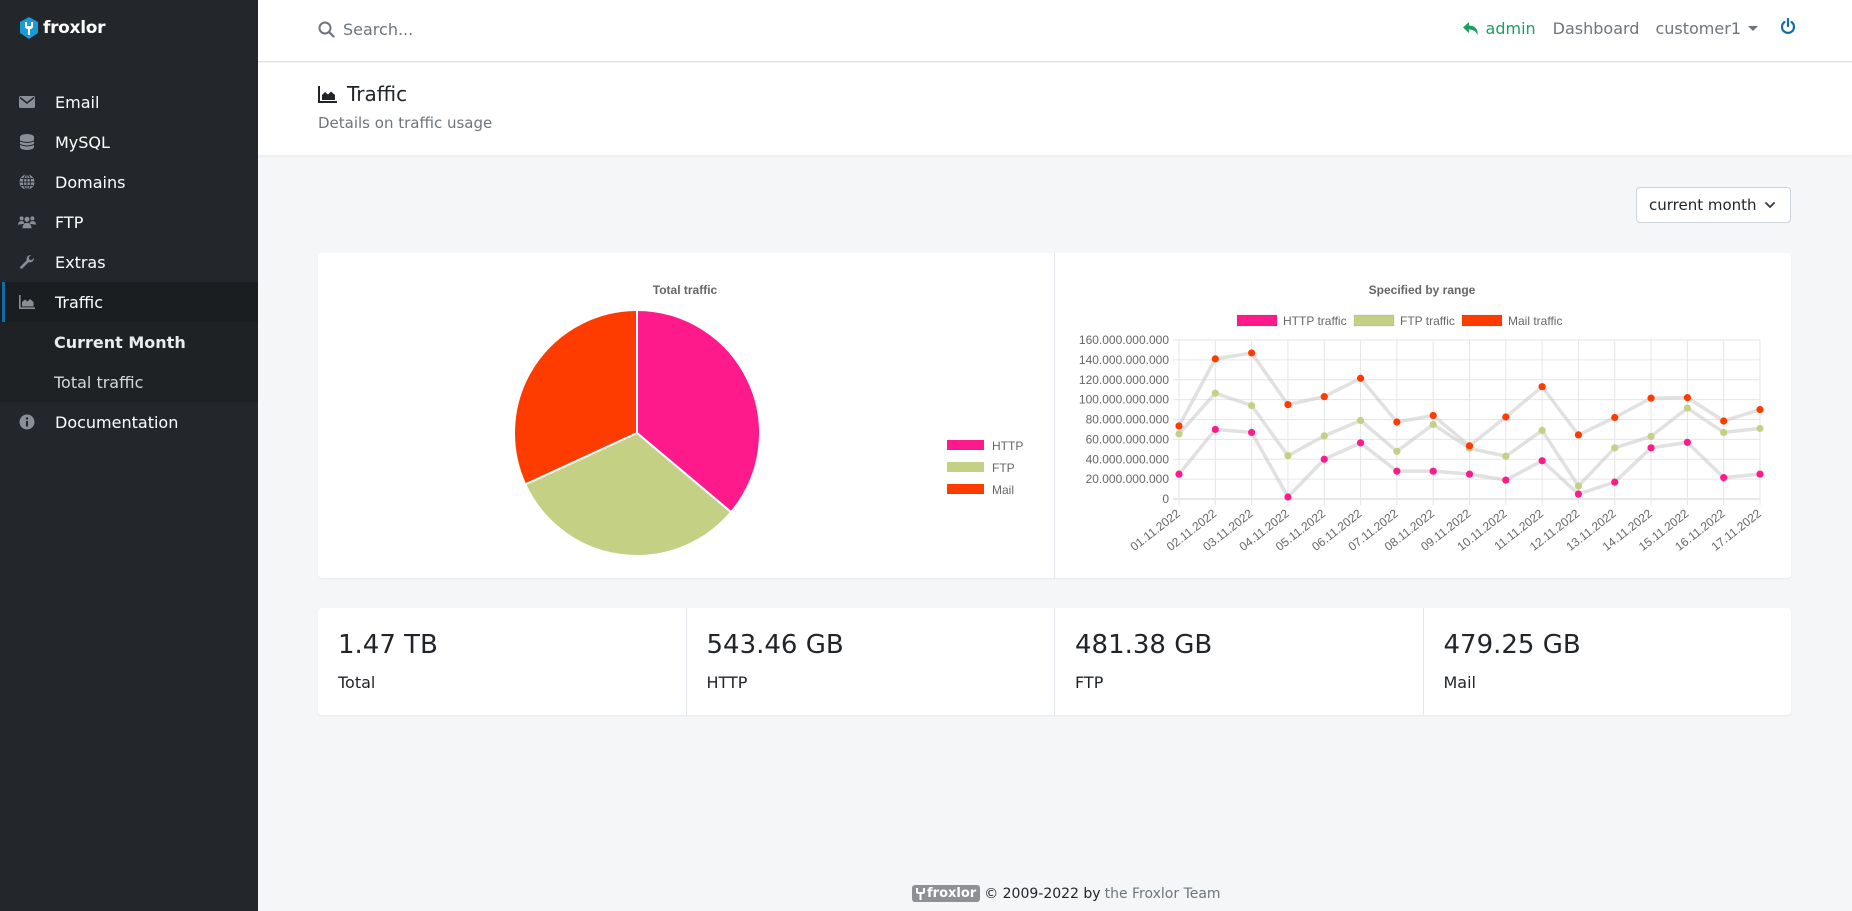 This screenshot has width=1852, height=911. I want to click on wrench-icon, so click(27, 262).